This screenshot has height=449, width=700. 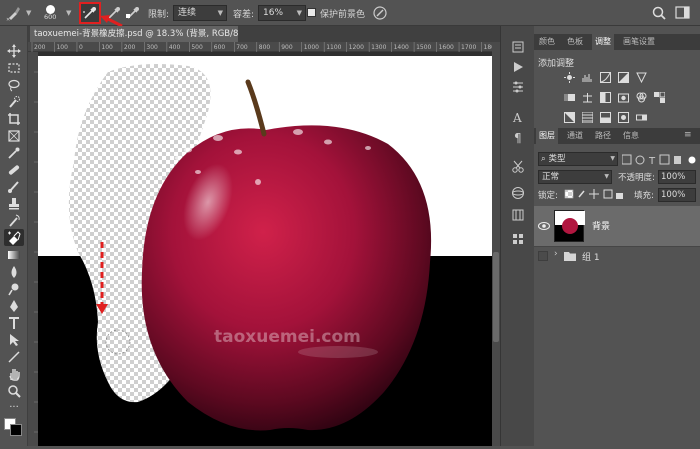 I want to click on smart-object-filter-icon, so click(x=677, y=160).